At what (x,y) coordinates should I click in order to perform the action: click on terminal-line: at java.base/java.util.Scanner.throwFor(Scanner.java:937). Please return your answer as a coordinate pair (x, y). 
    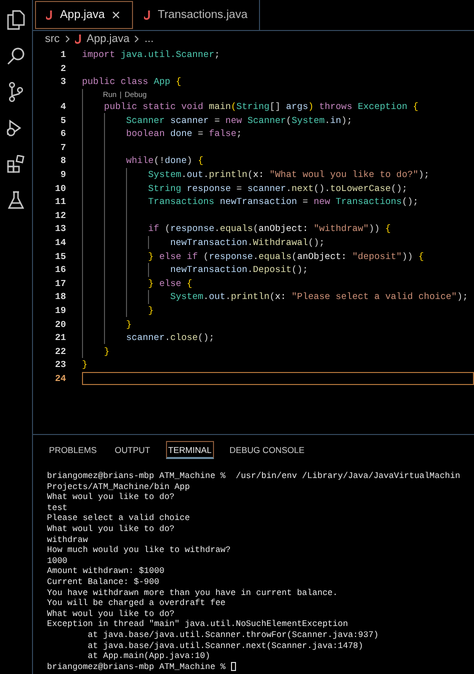
    Looking at the image, I should click on (232, 635).